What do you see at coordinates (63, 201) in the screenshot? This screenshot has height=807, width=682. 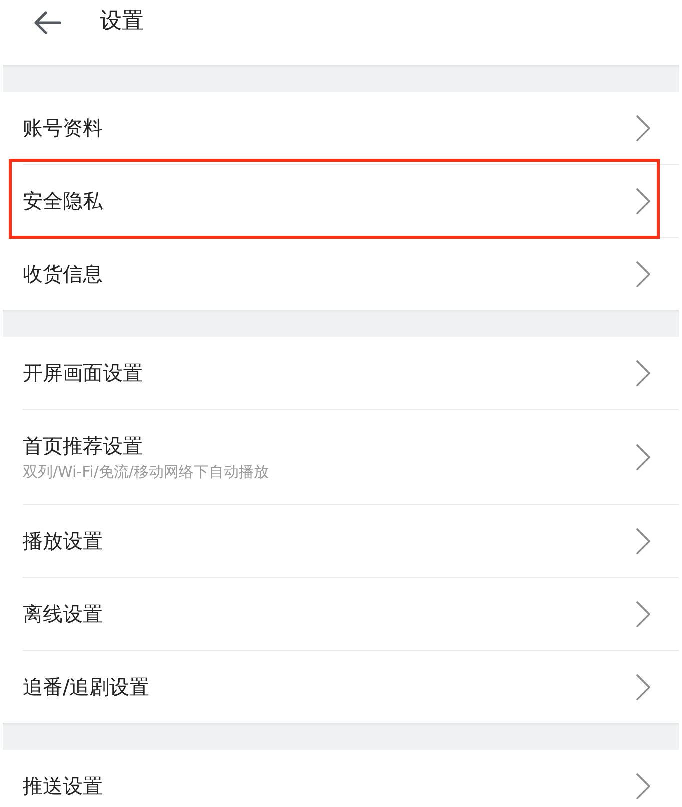 I see `row-label: 安全隐私` at bounding box center [63, 201].